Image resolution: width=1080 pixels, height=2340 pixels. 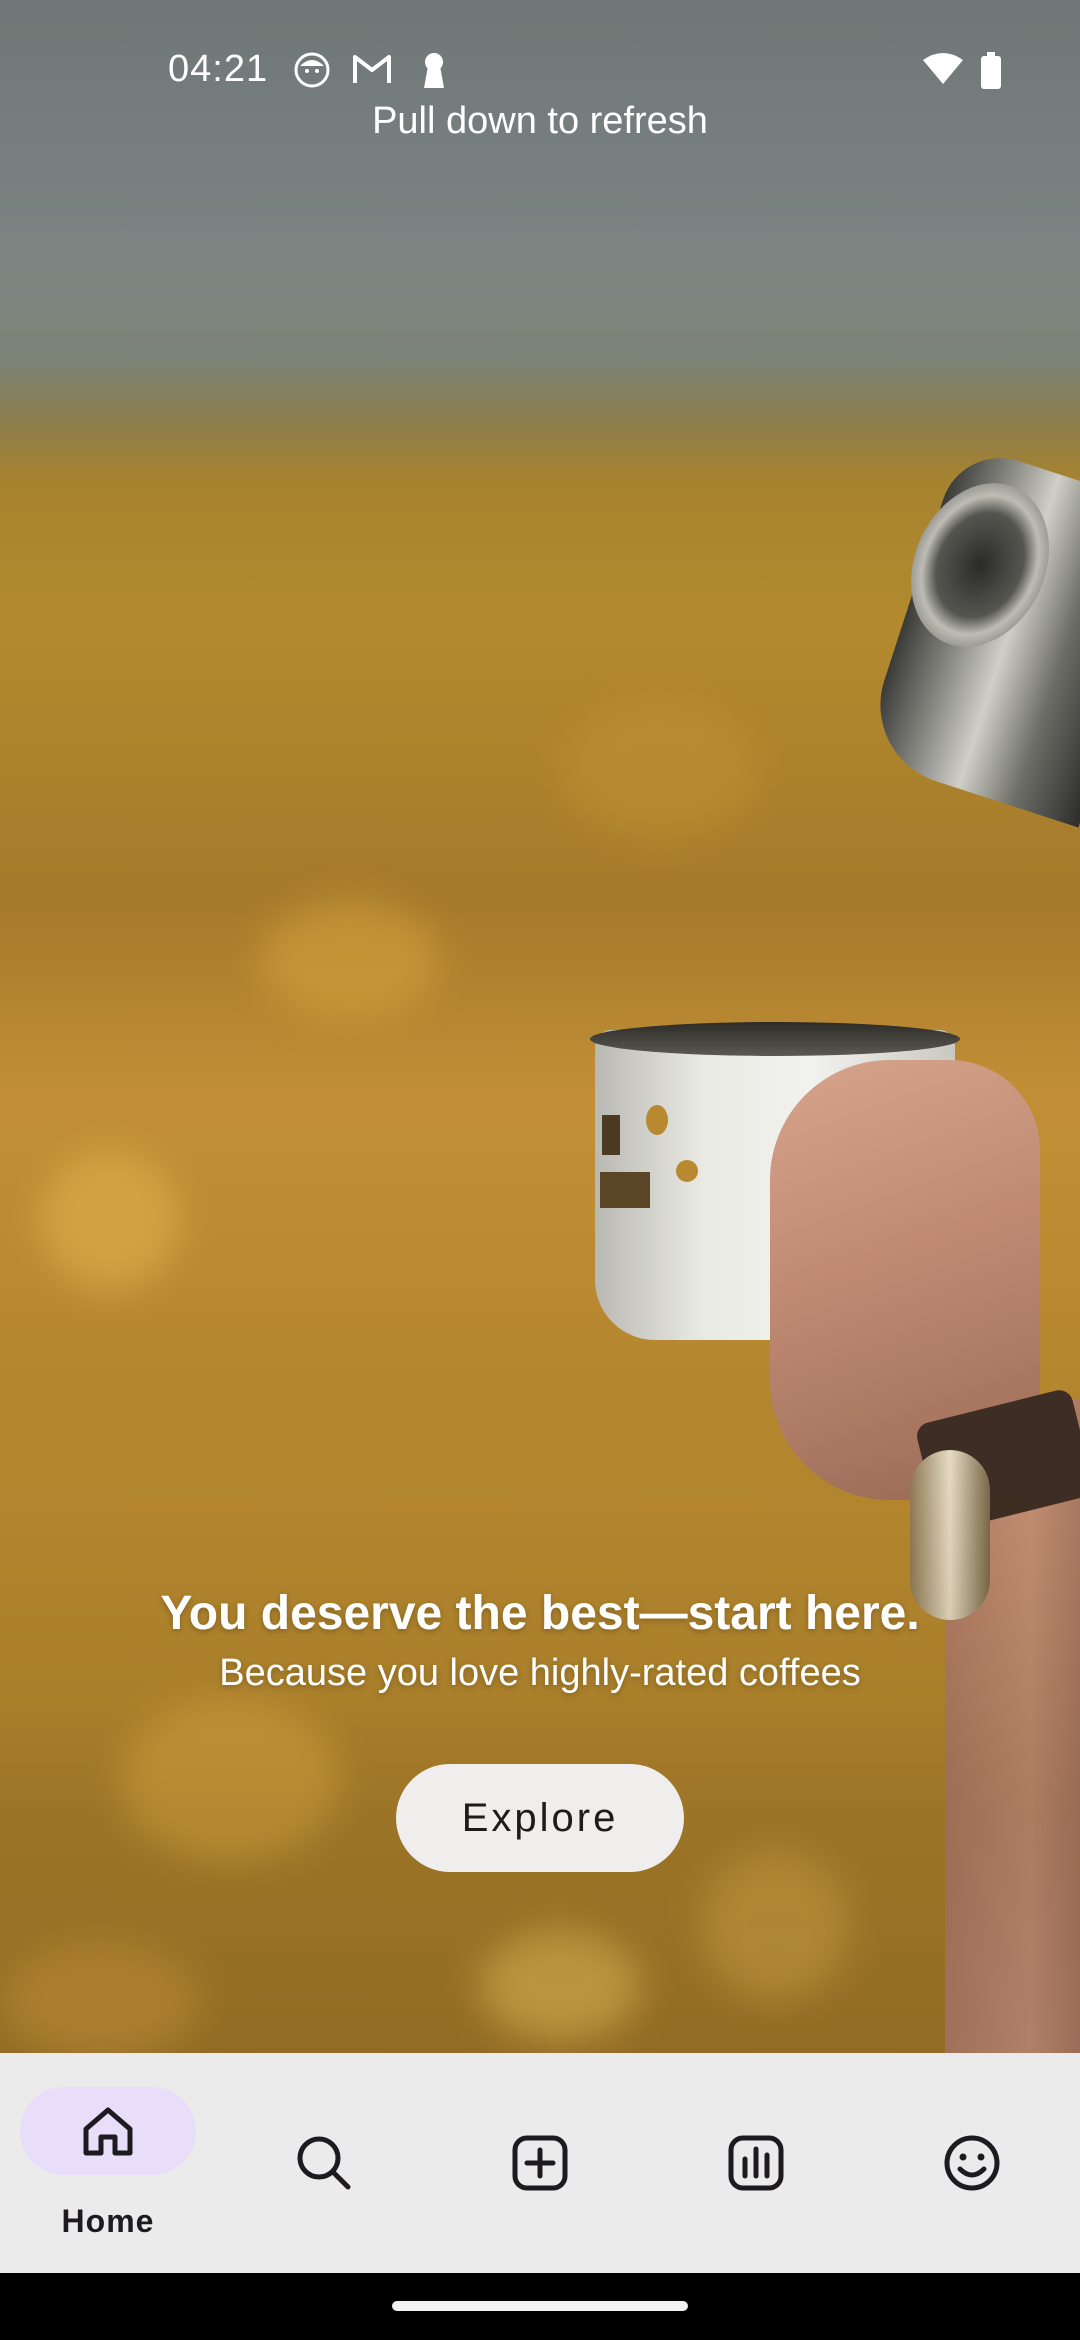 I want to click on nav-item-profile, so click(x=972, y=2163).